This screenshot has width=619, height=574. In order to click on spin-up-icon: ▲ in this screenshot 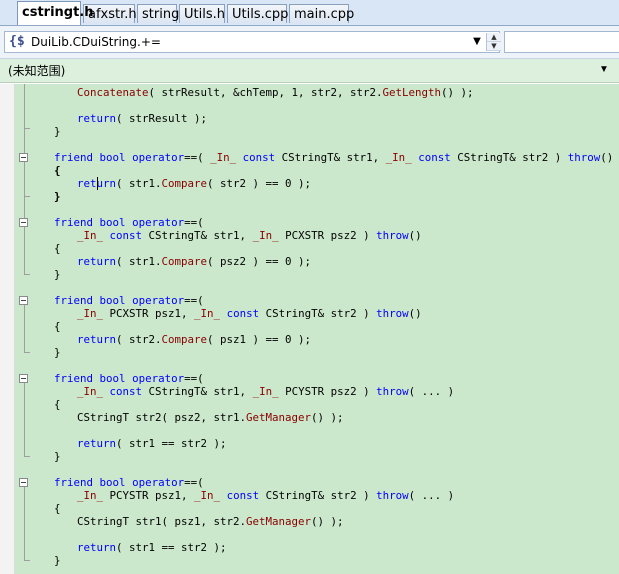, I will do `click(494, 37)`.